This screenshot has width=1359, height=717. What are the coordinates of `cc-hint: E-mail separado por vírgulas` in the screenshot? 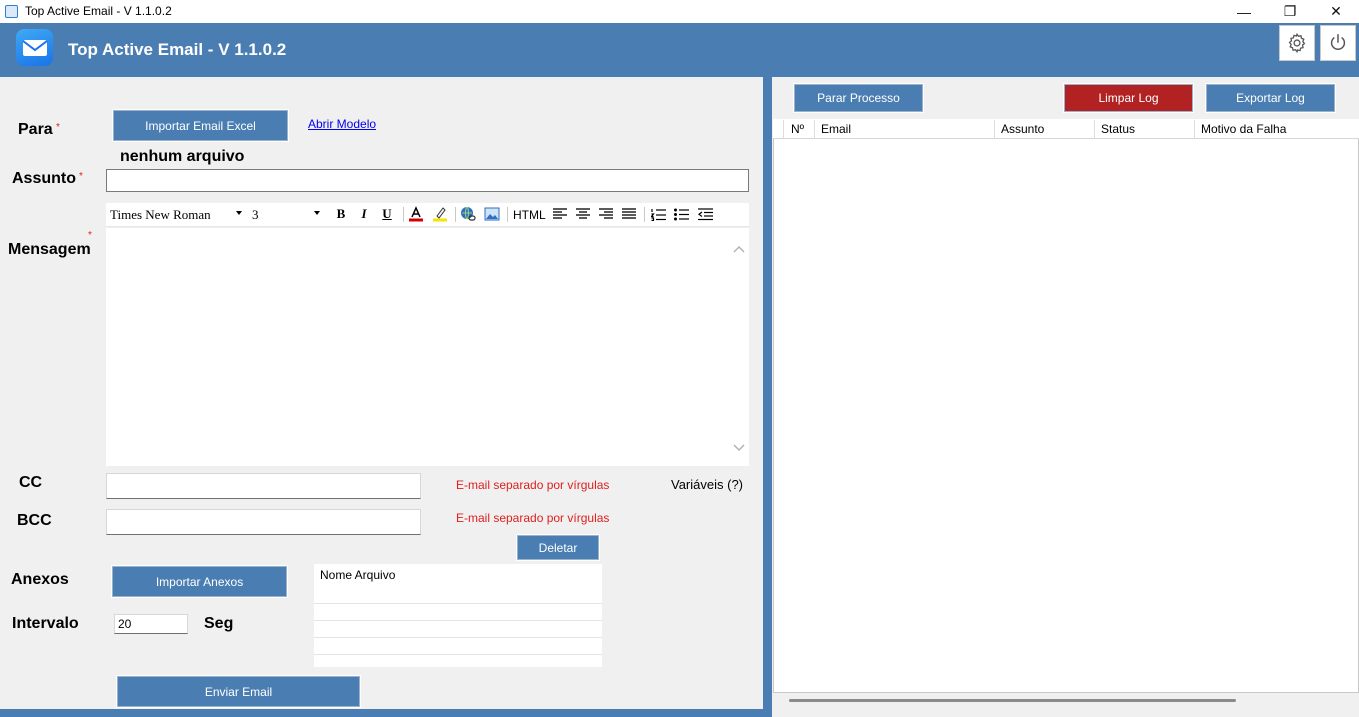 It's located at (533, 485).